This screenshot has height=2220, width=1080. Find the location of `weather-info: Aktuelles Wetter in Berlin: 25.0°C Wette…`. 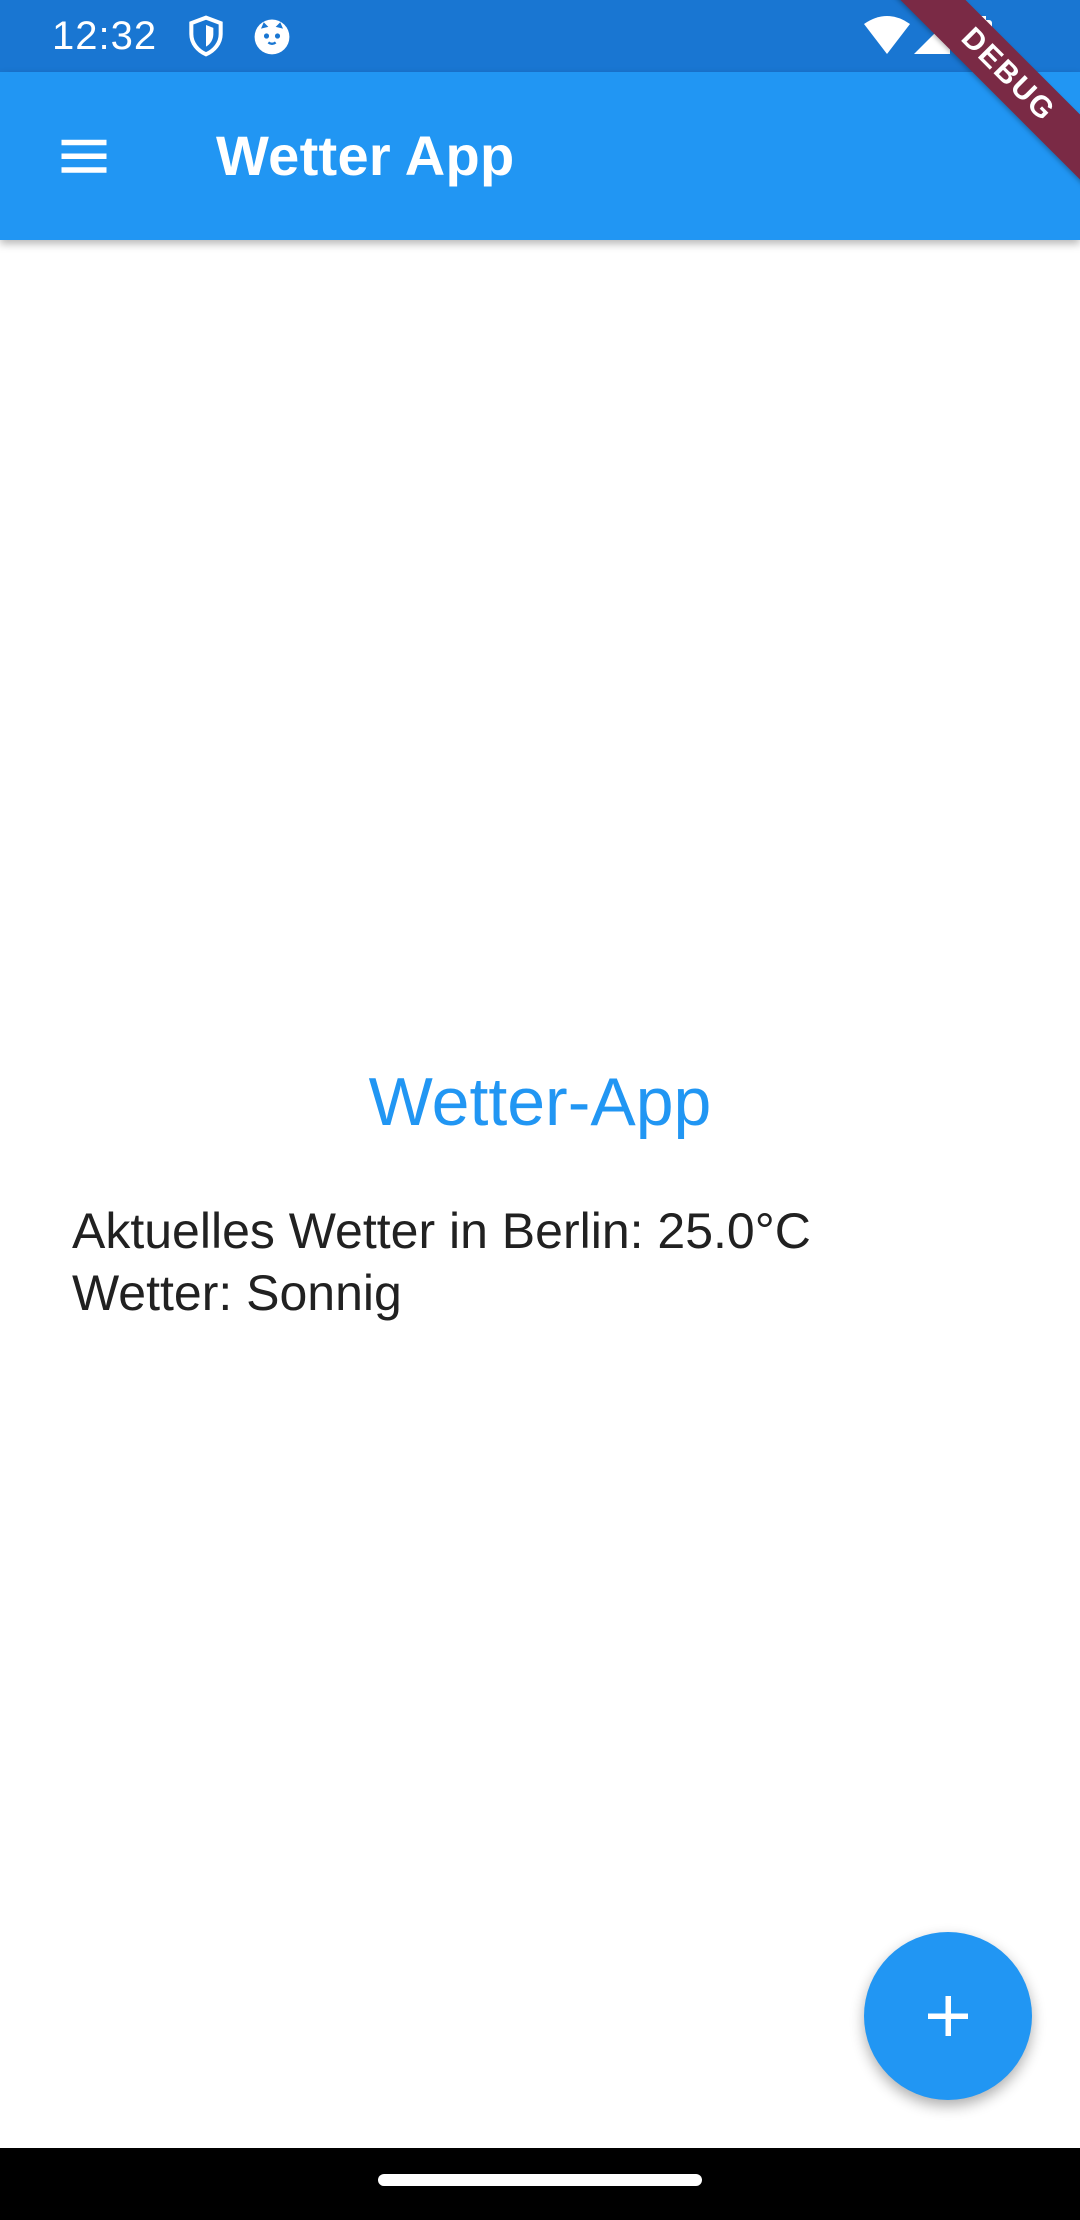

weather-info: Aktuelles Wetter in Berlin: 25.0°C Wette… is located at coordinates (552, 1262).